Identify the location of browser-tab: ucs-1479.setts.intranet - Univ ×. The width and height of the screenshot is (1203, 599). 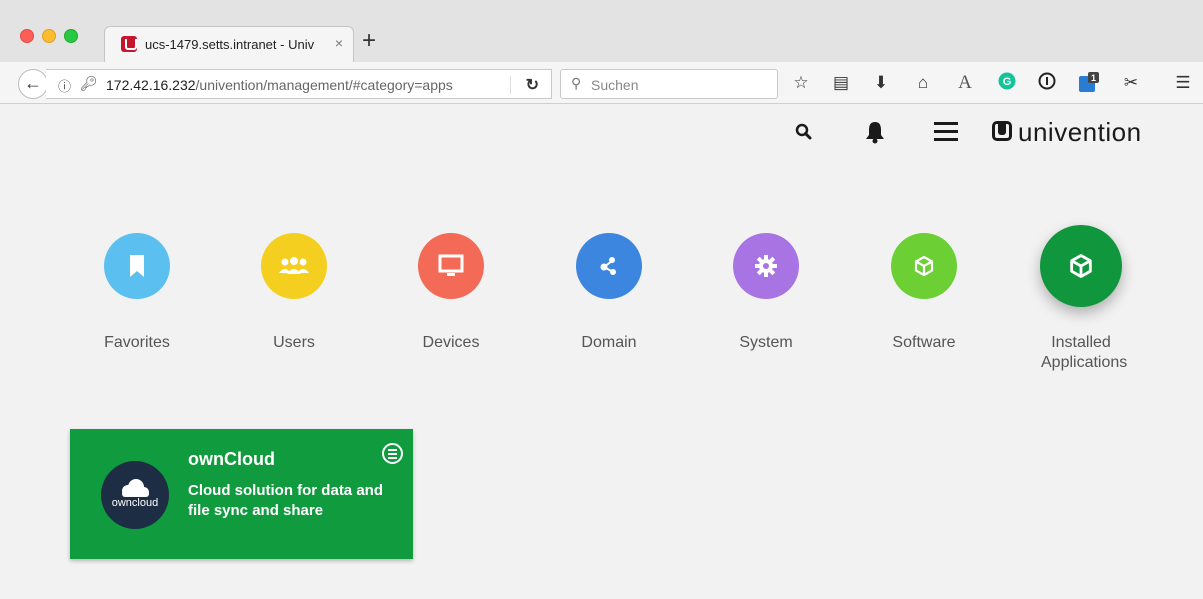
(229, 44).